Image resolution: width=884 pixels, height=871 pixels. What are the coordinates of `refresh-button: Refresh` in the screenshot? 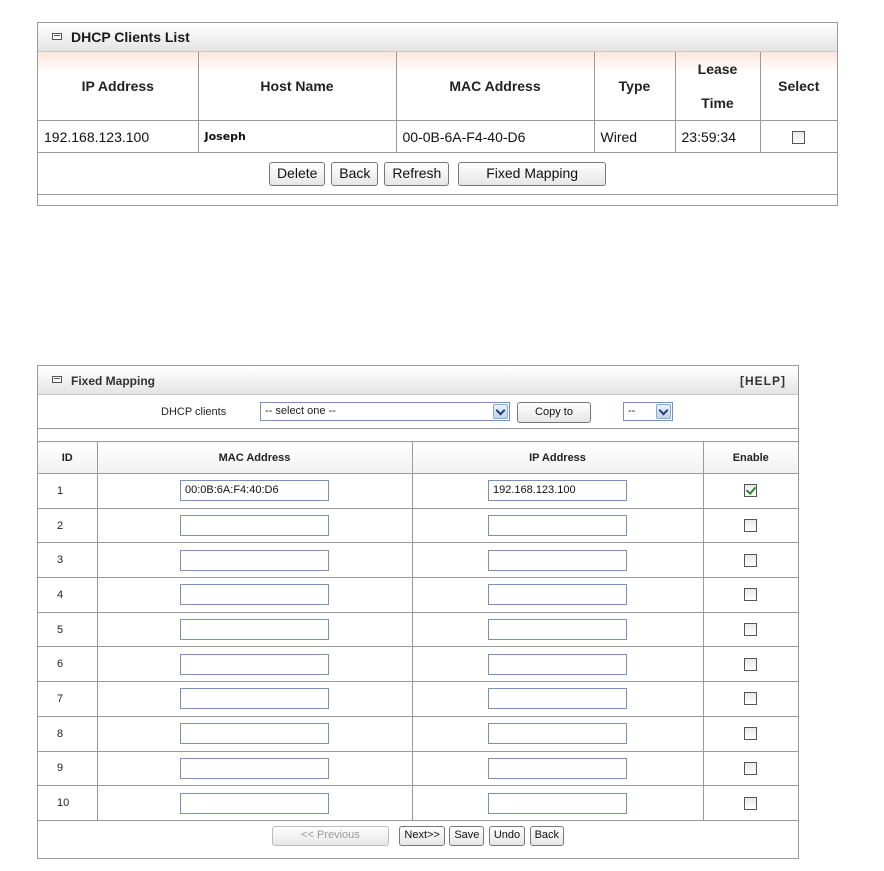 It's located at (417, 173).